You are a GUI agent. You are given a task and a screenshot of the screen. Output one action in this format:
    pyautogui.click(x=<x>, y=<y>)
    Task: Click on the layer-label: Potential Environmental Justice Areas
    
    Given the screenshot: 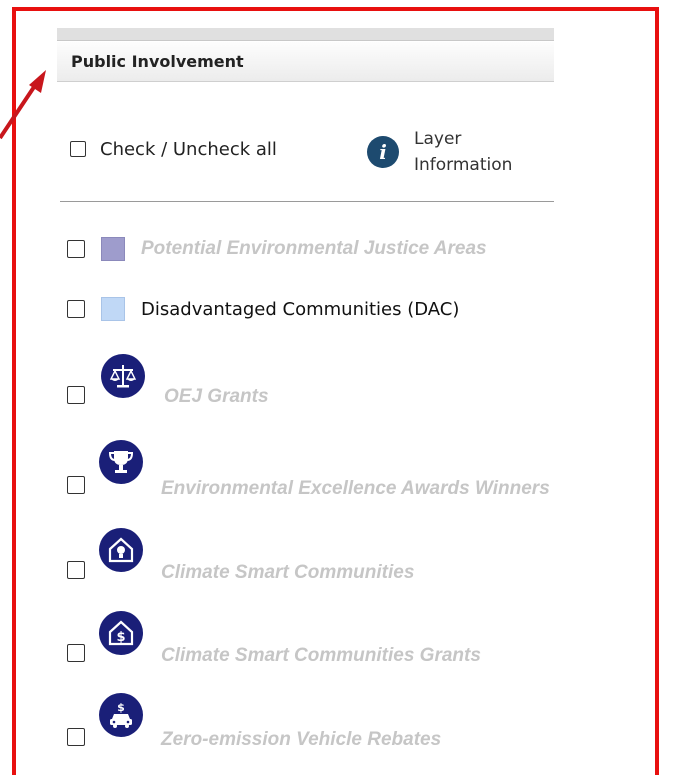 What is the action you would take?
    pyautogui.click(x=314, y=248)
    